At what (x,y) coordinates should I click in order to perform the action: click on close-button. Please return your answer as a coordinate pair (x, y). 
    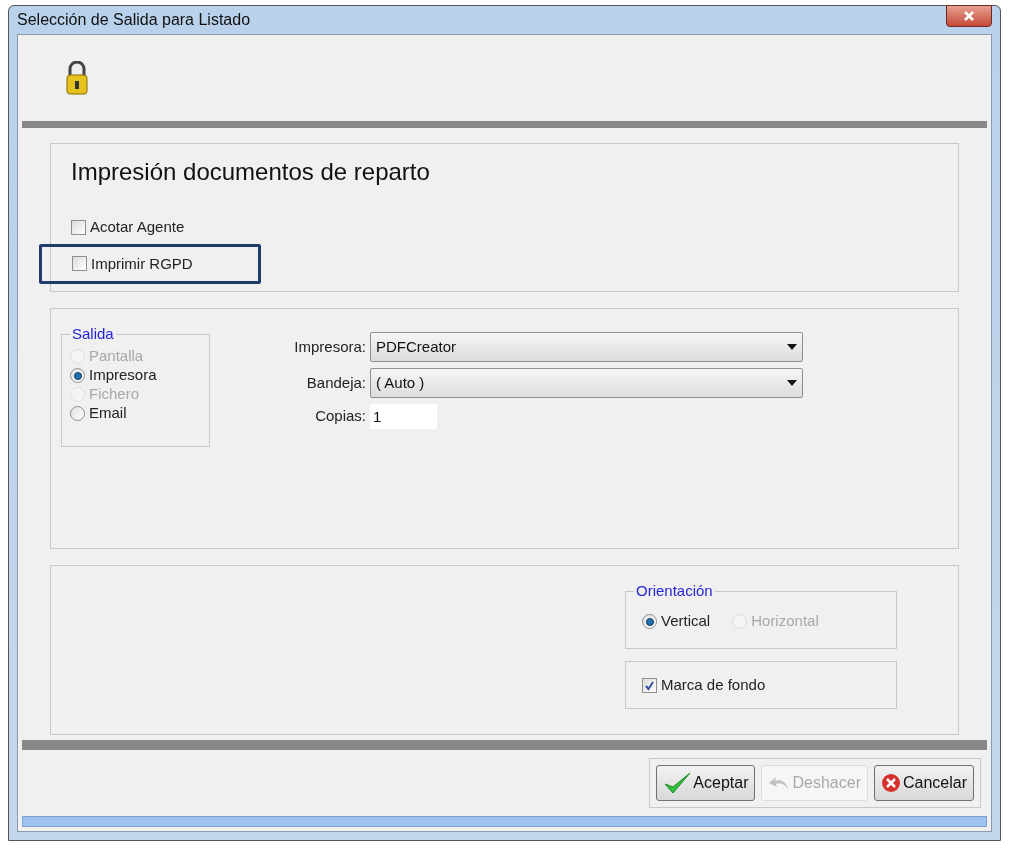
    Looking at the image, I should click on (969, 16).